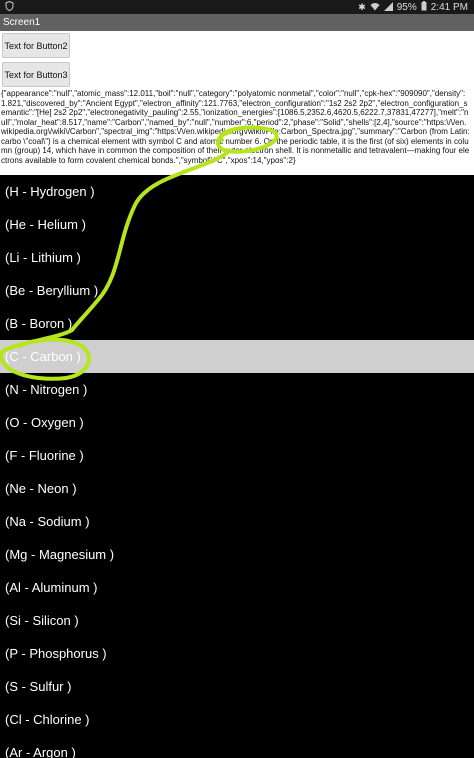  Describe the element at coordinates (237, 554) in the screenshot. I see `list-item: (Mg - Magnesium )` at that location.